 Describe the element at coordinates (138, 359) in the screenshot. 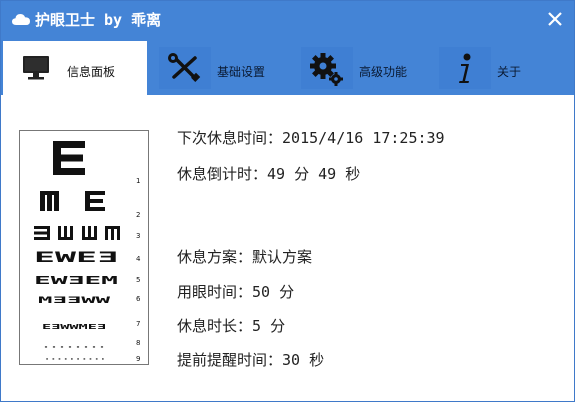

I see `eye-chart-row-number: 9` at that location.